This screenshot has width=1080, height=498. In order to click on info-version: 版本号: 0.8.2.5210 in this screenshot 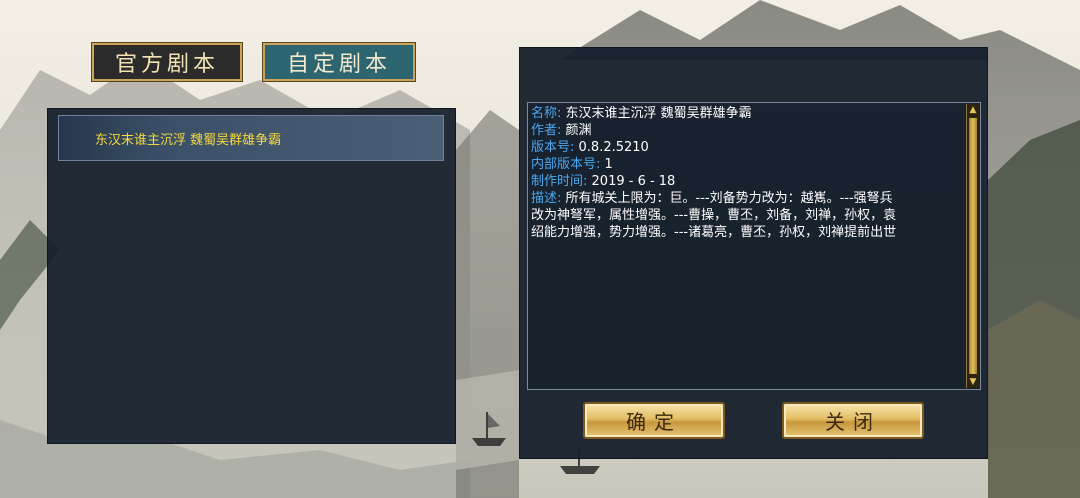, I will do `click(747, 147)`.